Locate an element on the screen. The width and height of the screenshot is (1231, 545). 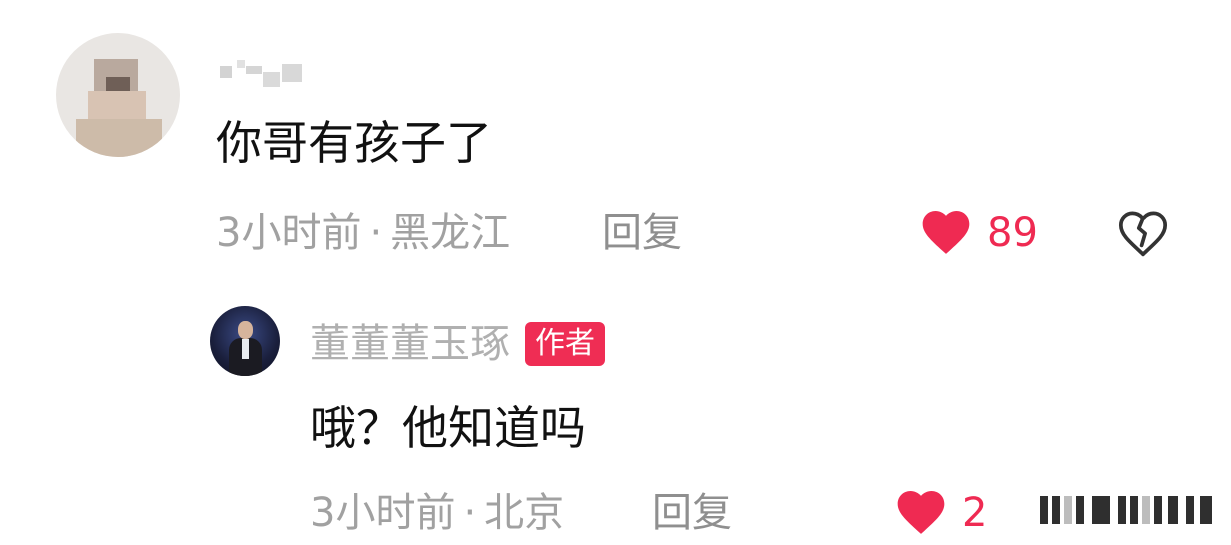
comment-meta: 3小时前 · 黑龙江 is located at coordinates (363, 233).